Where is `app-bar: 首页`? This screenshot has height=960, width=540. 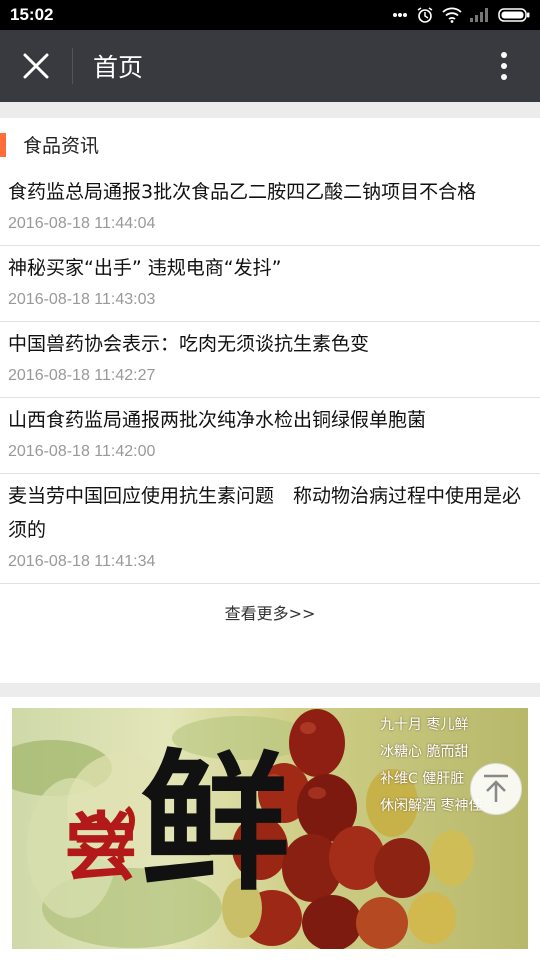 app-bar: 首页 is located at coordinates (270, 66).